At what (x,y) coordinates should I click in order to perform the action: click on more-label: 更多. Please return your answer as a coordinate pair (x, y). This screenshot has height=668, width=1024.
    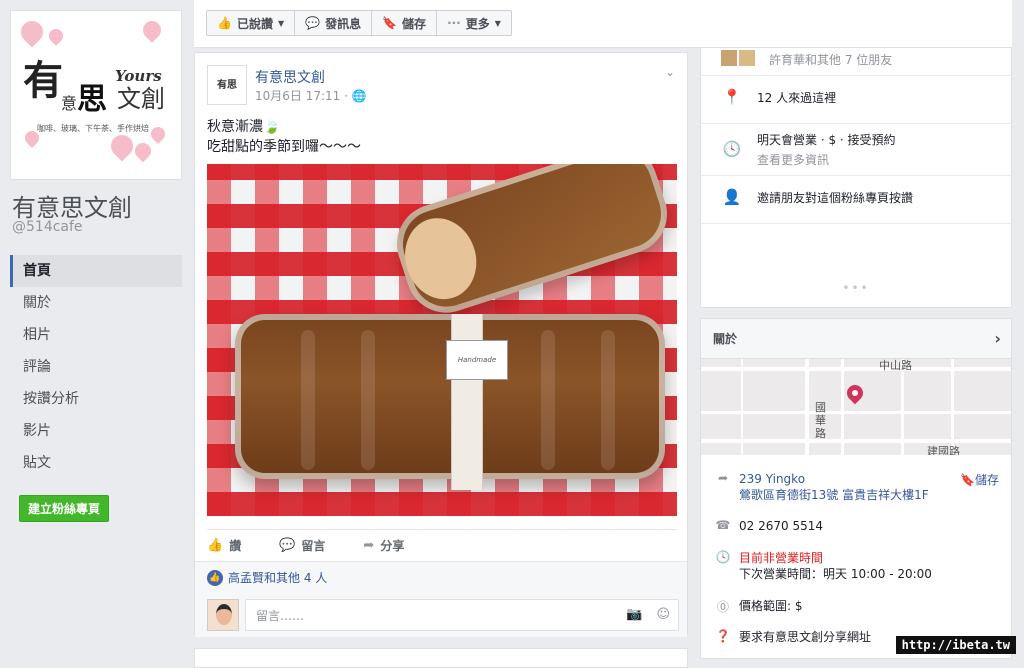
    Looking at the image, I should click on (477, 23).